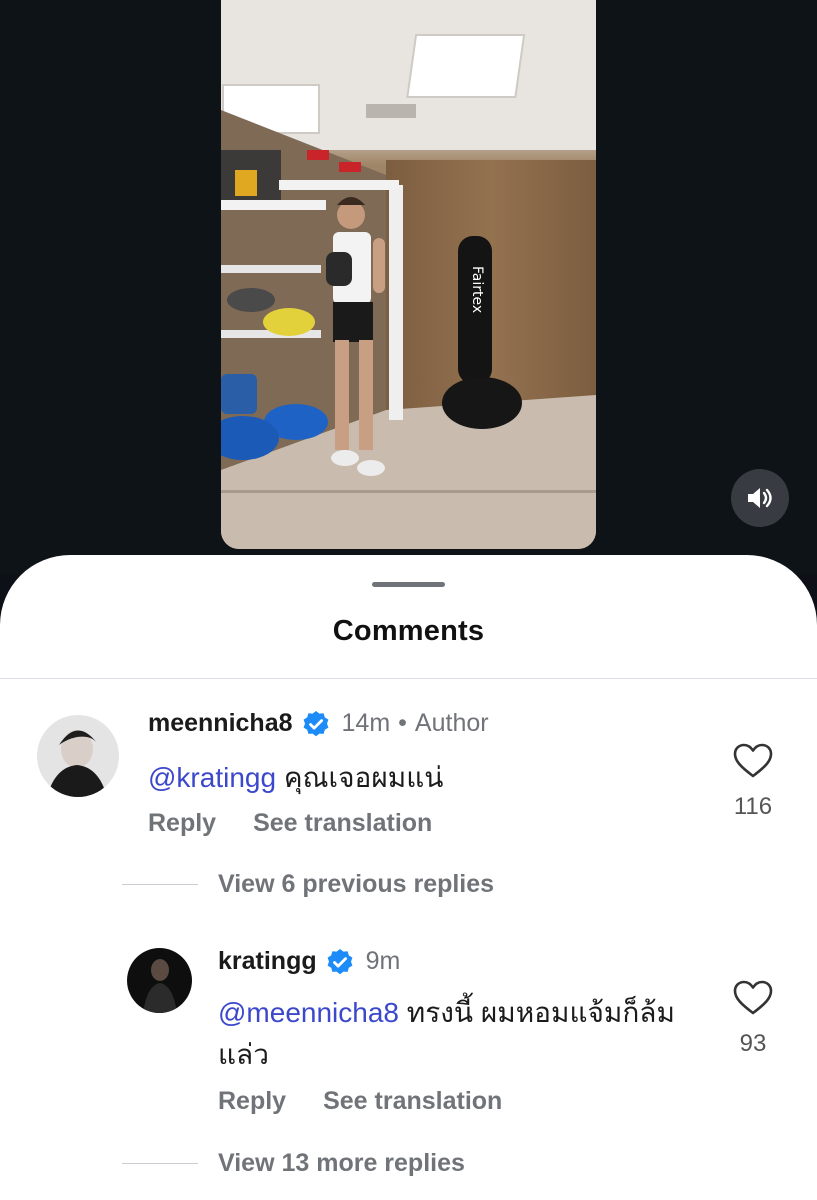 The height and width of the screenshot is (1200, 817). Describe the element at coordinates (366, 723) in the screenshot. I see `timestamp: 14m` at that location.